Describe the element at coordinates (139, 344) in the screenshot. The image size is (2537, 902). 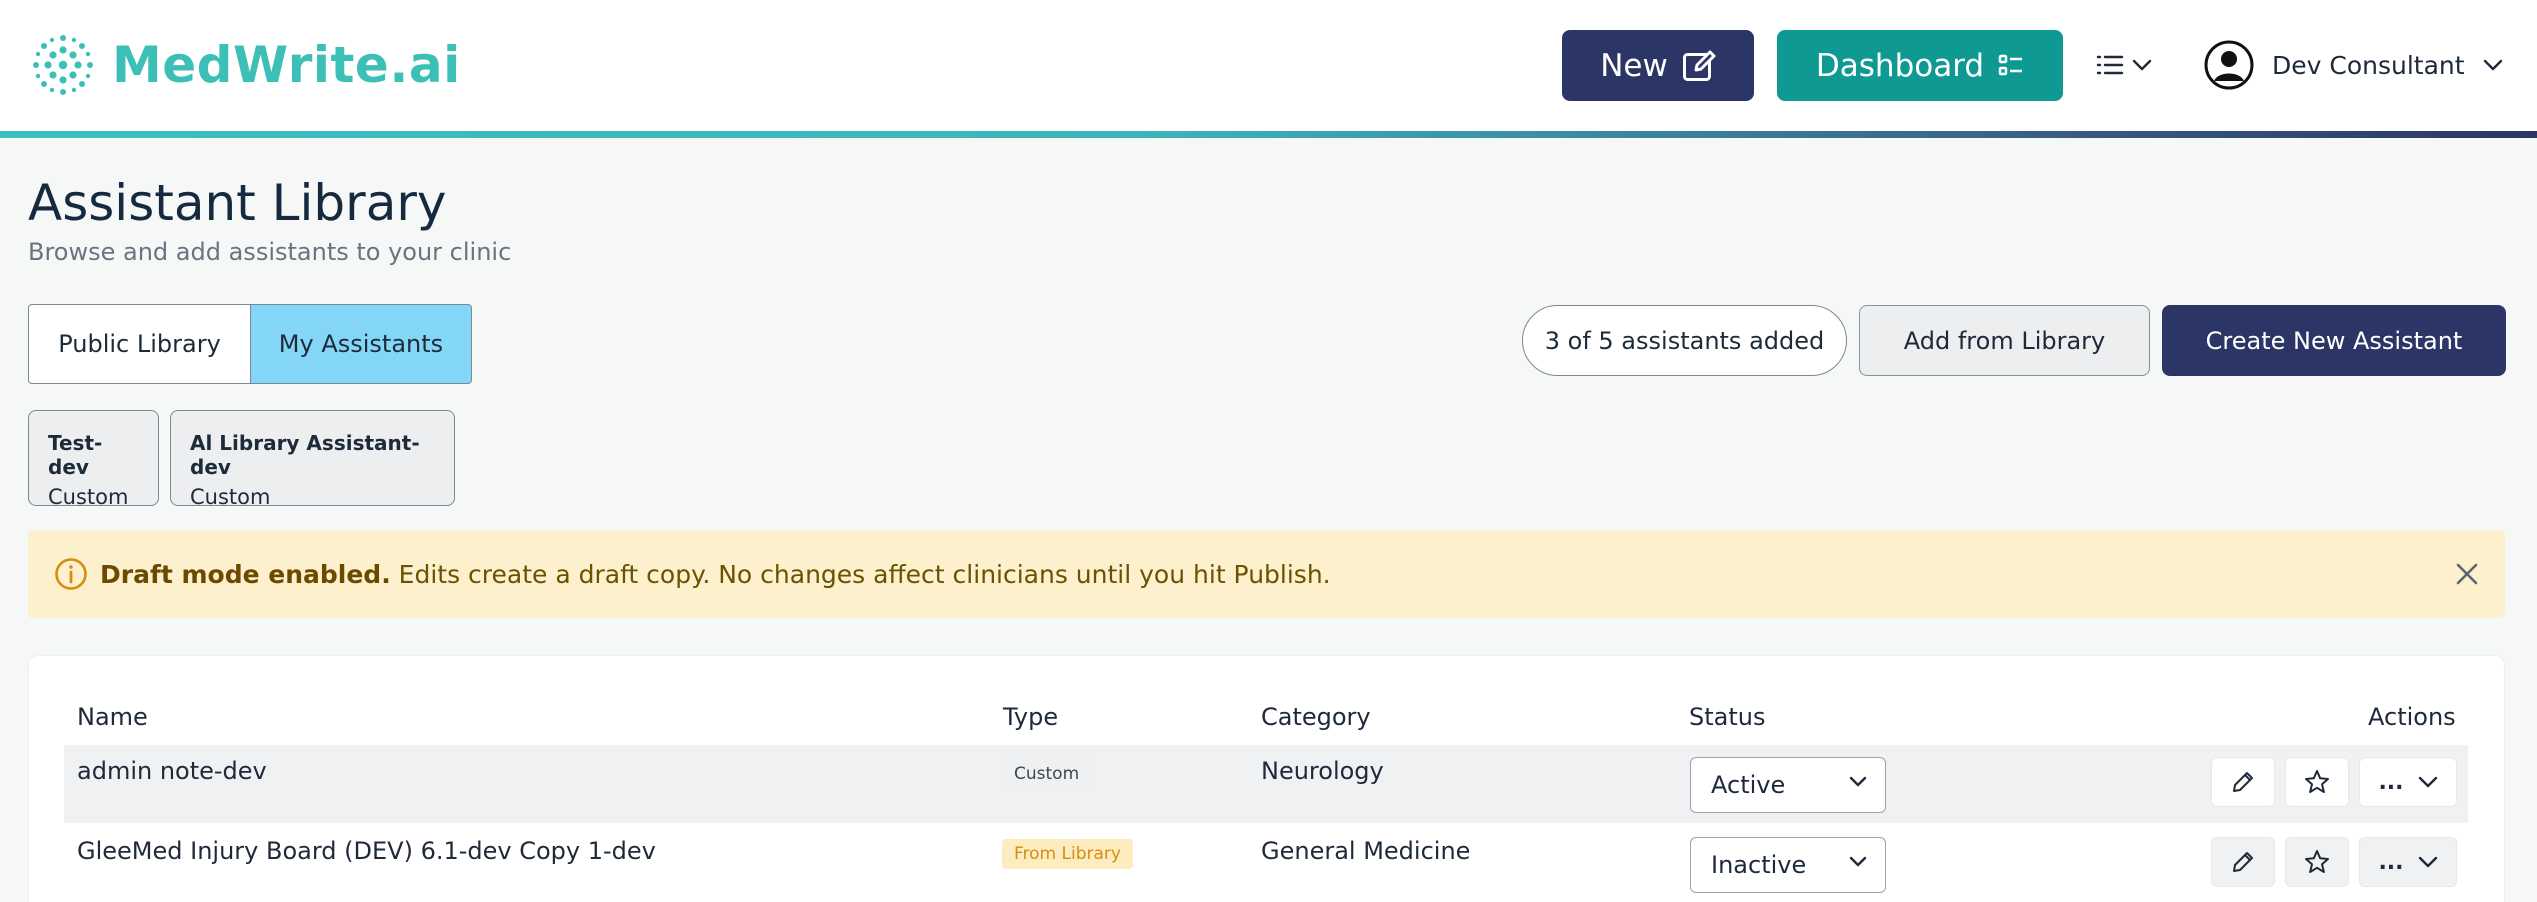
I see `tab-public-library: Public Library` at that location.